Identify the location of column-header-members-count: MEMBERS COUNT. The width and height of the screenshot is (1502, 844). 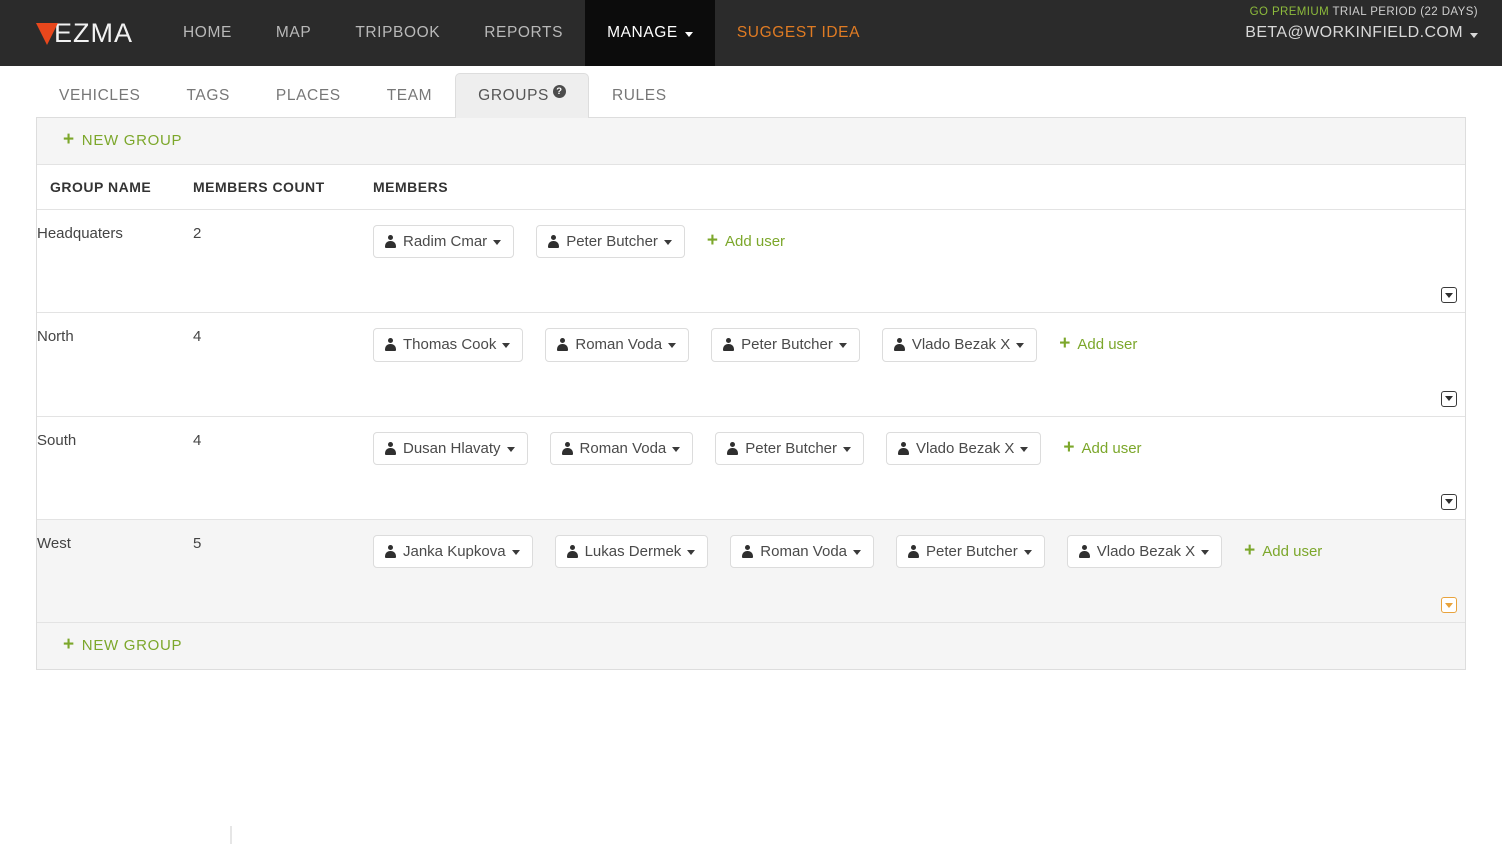
(283, 187).